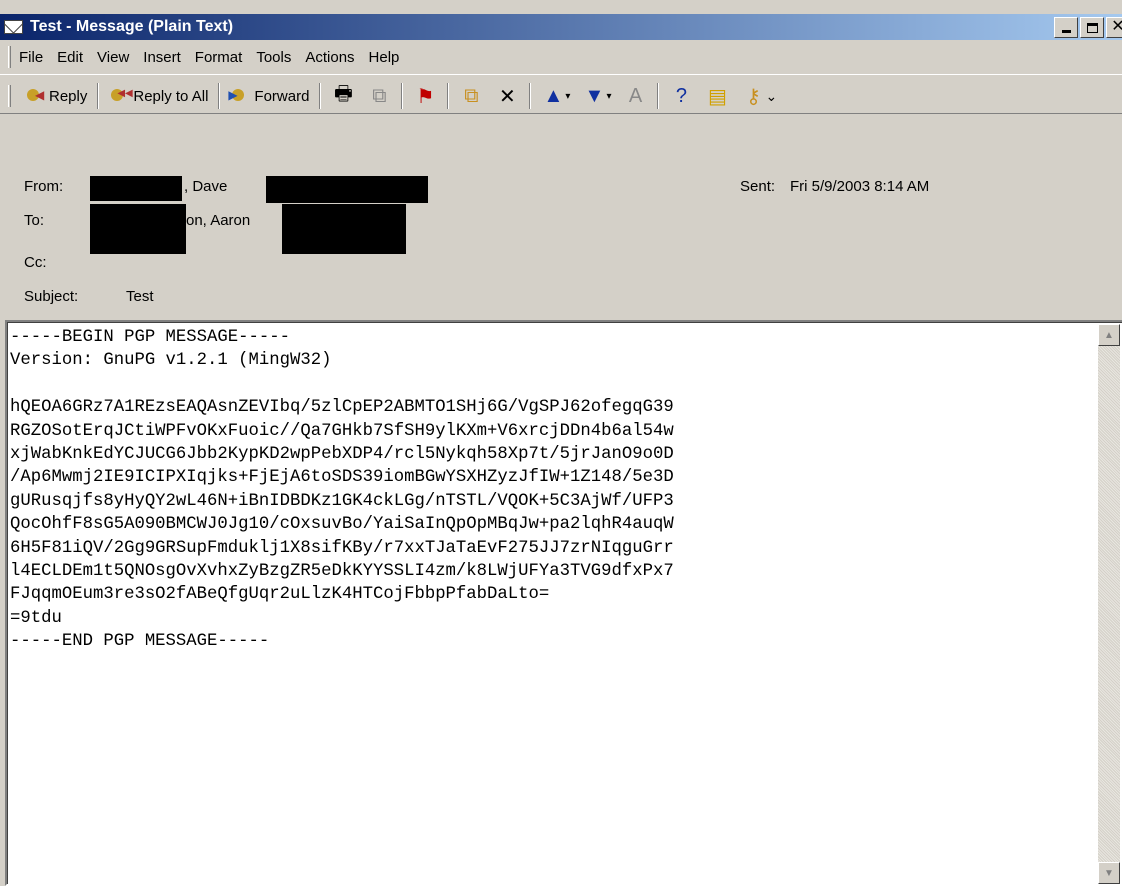  Describe the element at coordinates (753, 96) in the screenshot. I see `key-icon: ⚷` at that location.